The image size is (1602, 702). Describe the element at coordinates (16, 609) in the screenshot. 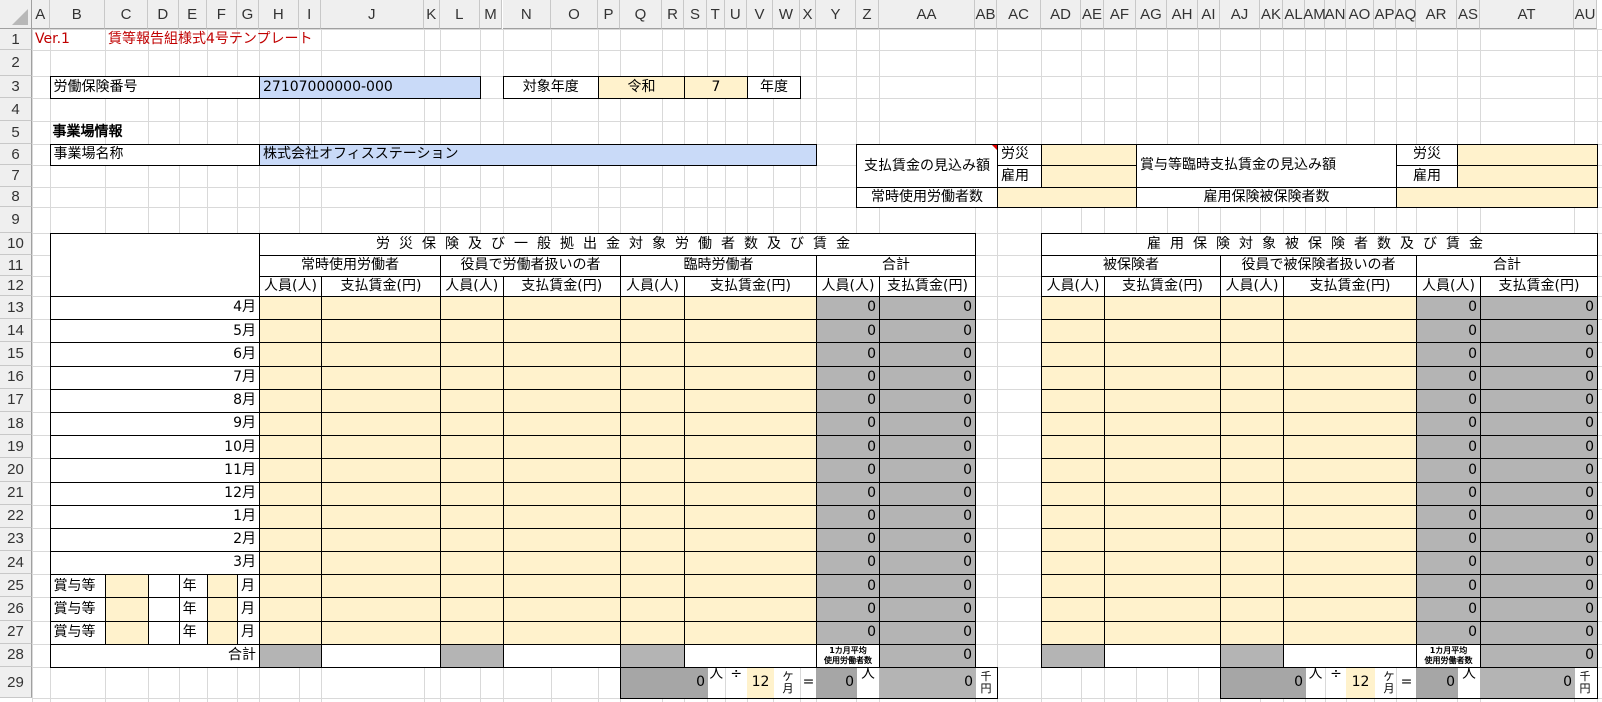

I see `row-header-26: 26` at that location.